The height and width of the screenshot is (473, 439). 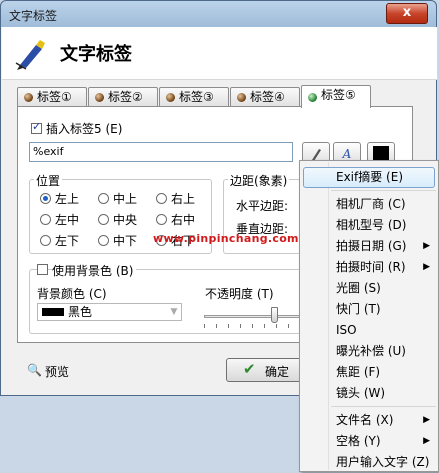 What do you see at coordinates (183, 199) in the screenshot?
I see `position-option-label: 右上` at bounding box center [183, 199].